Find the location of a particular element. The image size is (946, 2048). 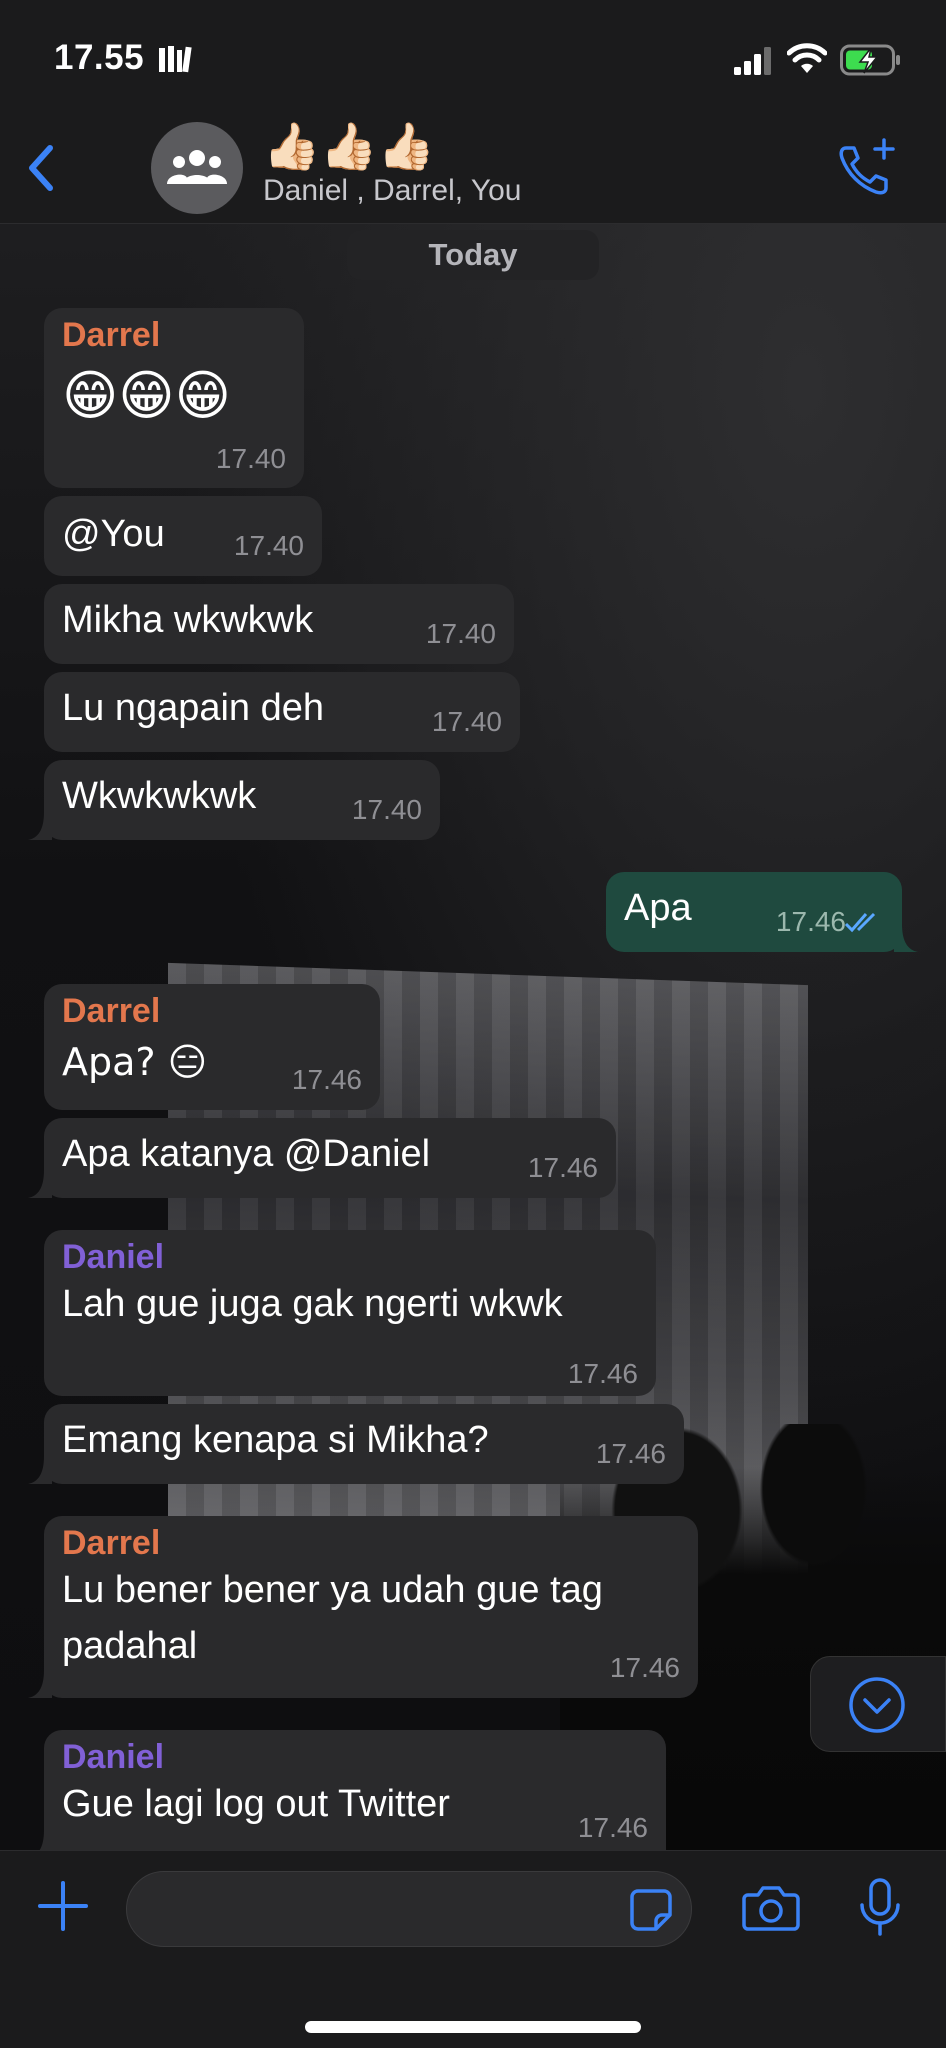

message-bubble: Apa katanya @Daniel 17.46 is located at coordinates (322, 1158).